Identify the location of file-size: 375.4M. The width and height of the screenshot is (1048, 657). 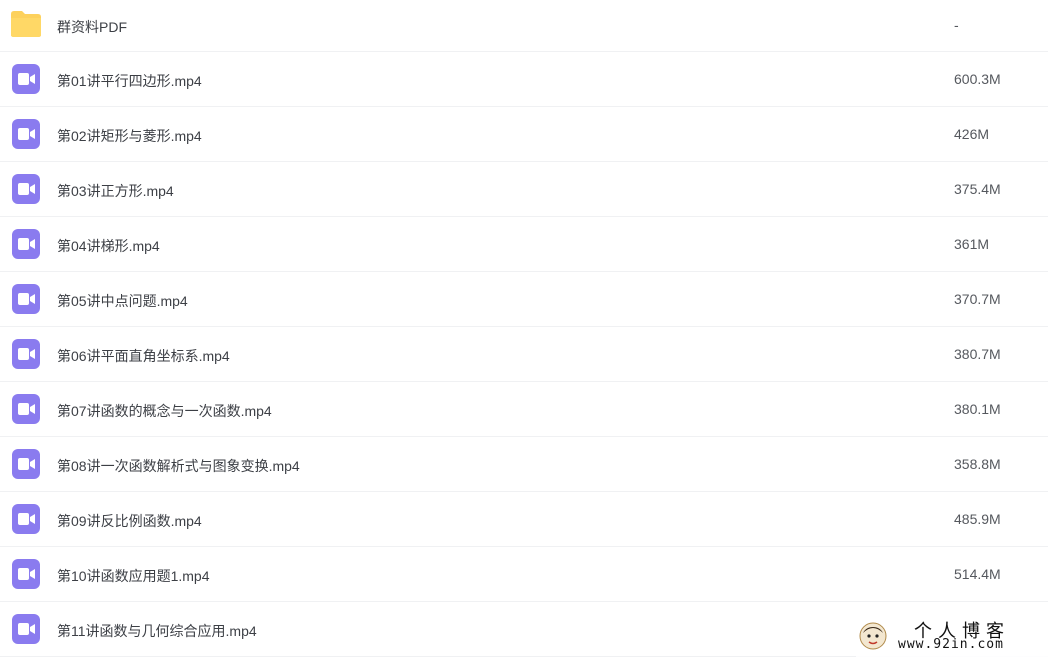
(977, 189).